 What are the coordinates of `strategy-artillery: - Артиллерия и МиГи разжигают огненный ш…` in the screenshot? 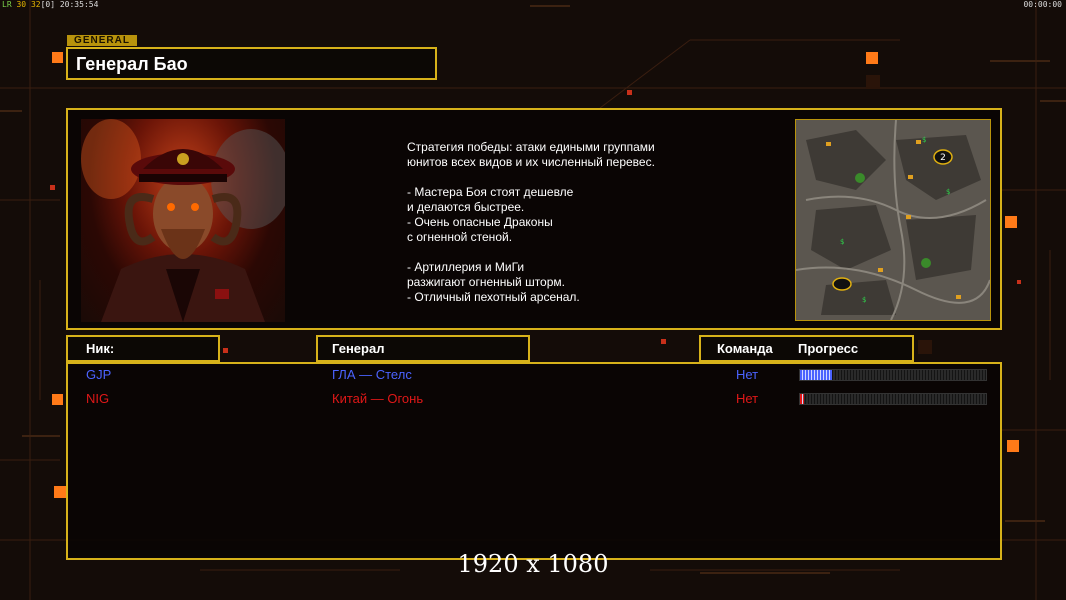 It's located at (493, 282).